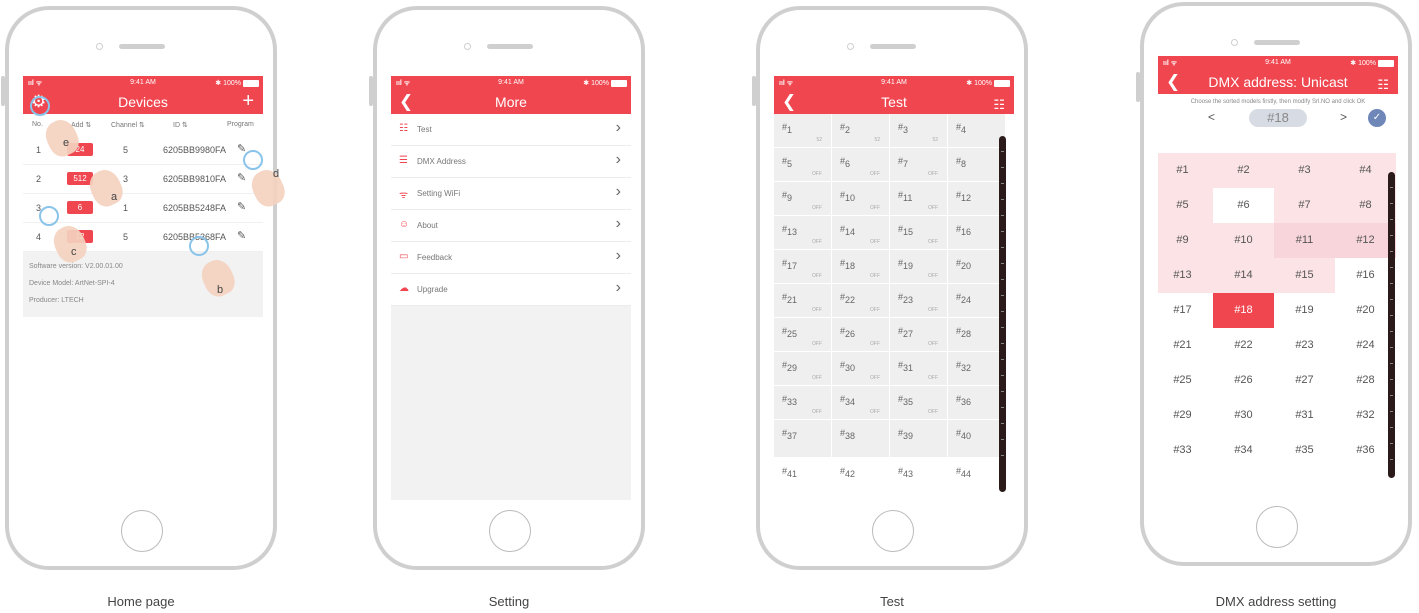 The width and height of the screenshot is (1419, 613). I want to click on channel-cell: #1 52, so click(803, 131).